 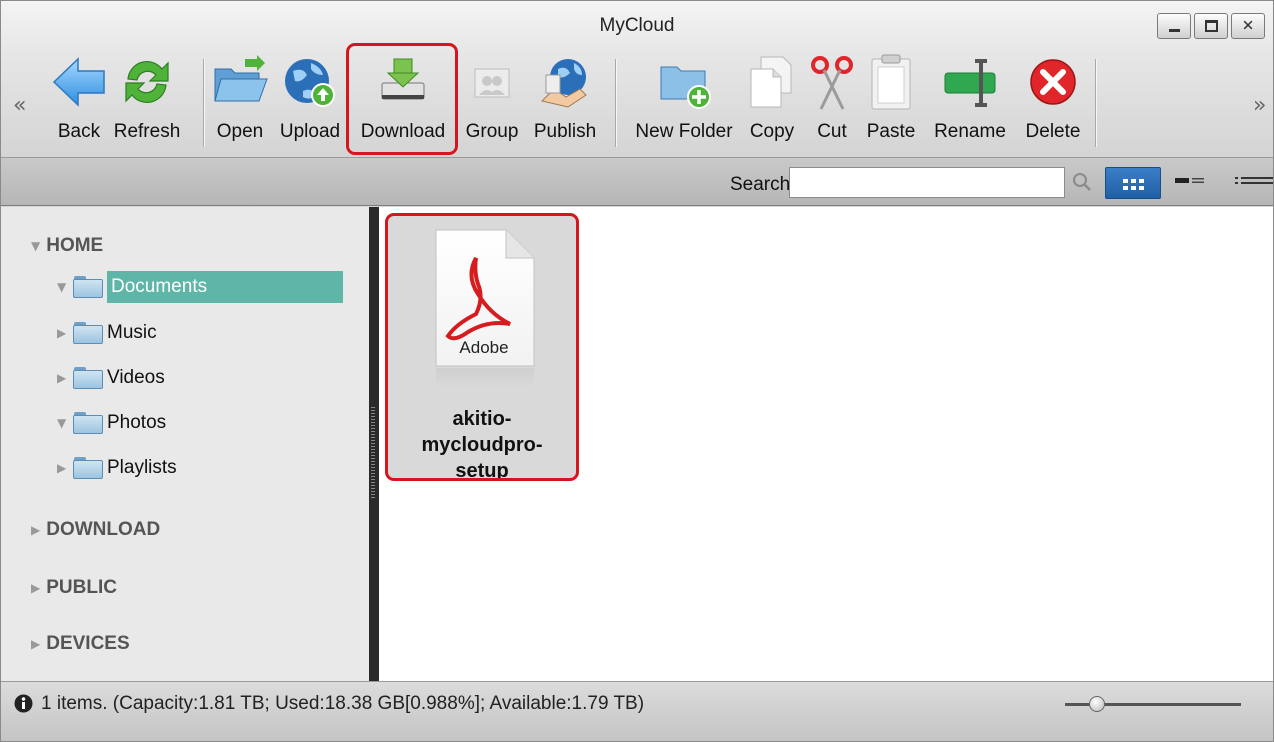 I want to click on copy-icon, so click(x=771, y=82).